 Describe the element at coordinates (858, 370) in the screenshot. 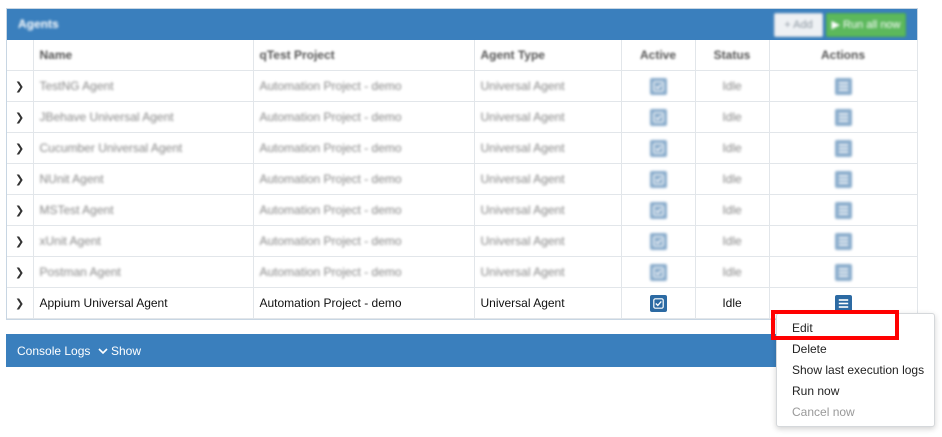

I see `menu-item-show-last-execution-logs: Show last execution logs` at that location.